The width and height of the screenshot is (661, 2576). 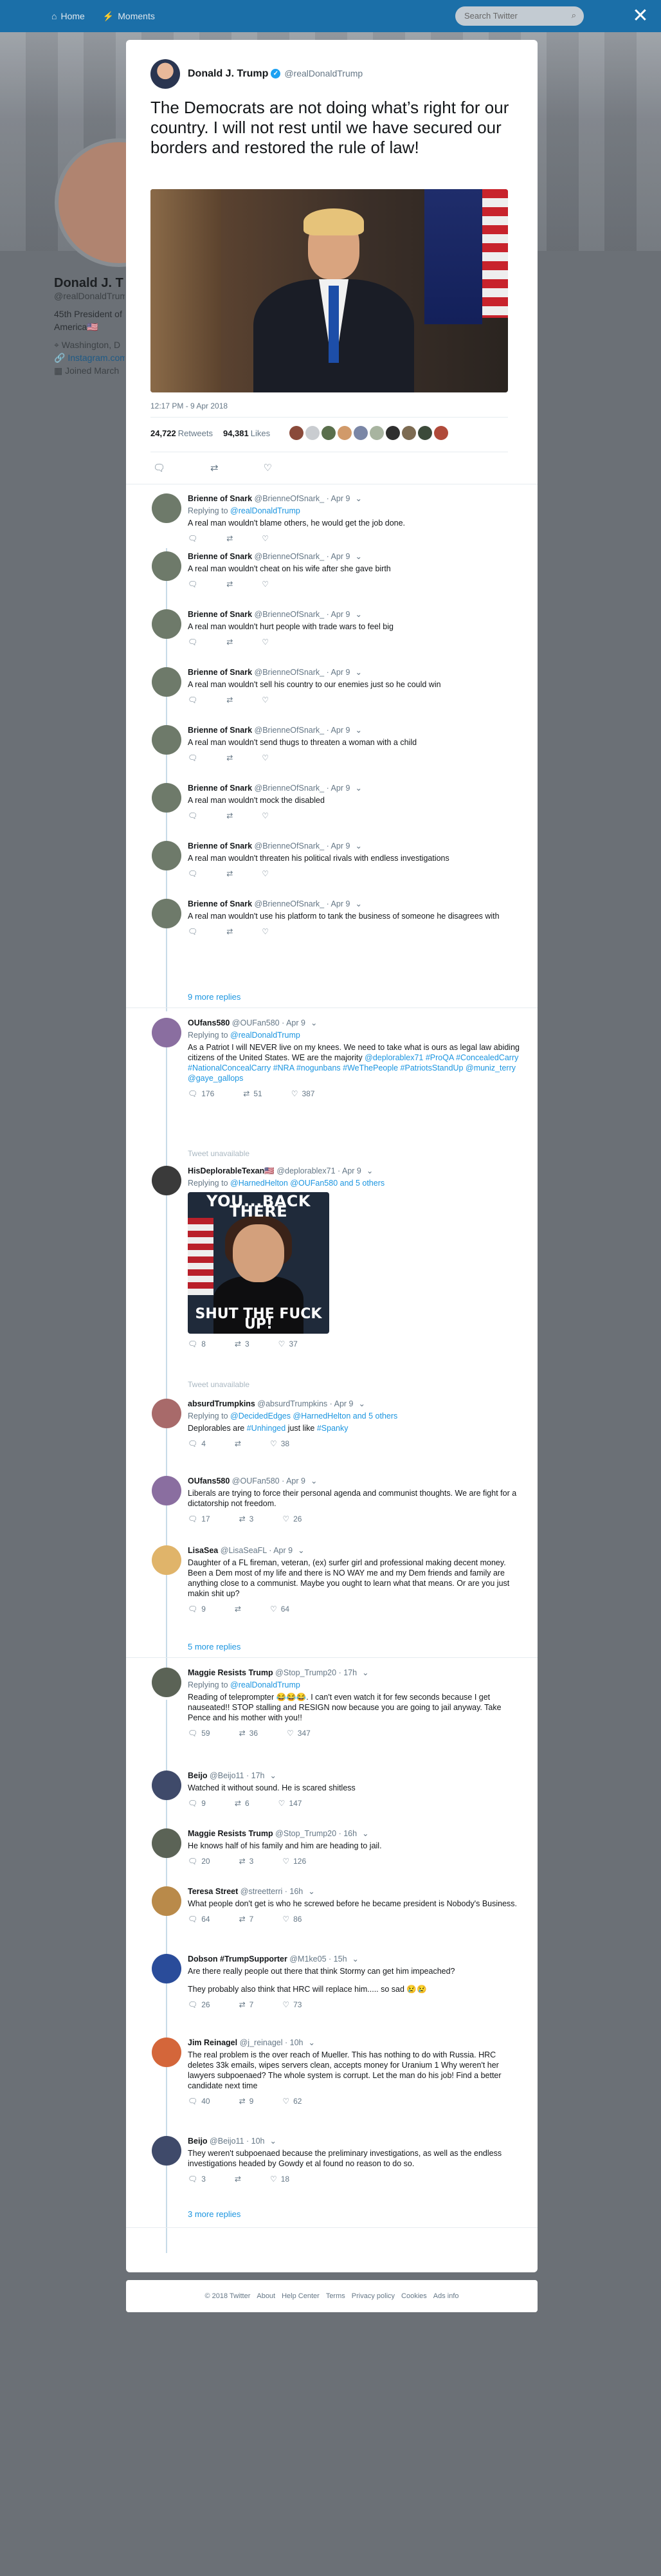 I want to click on like-icon: ♡ 387, so click(x=303, y=1094).